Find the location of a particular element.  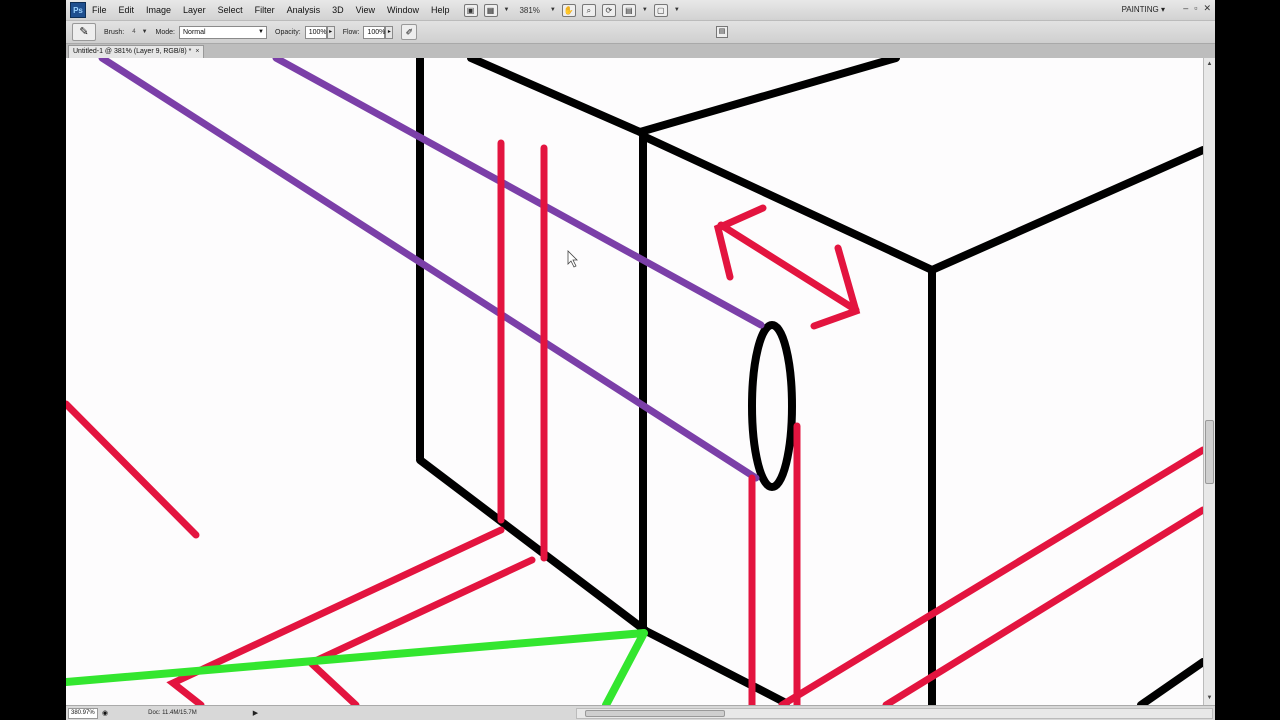

minimize-icon: – is located at coordinates (1185, 8).